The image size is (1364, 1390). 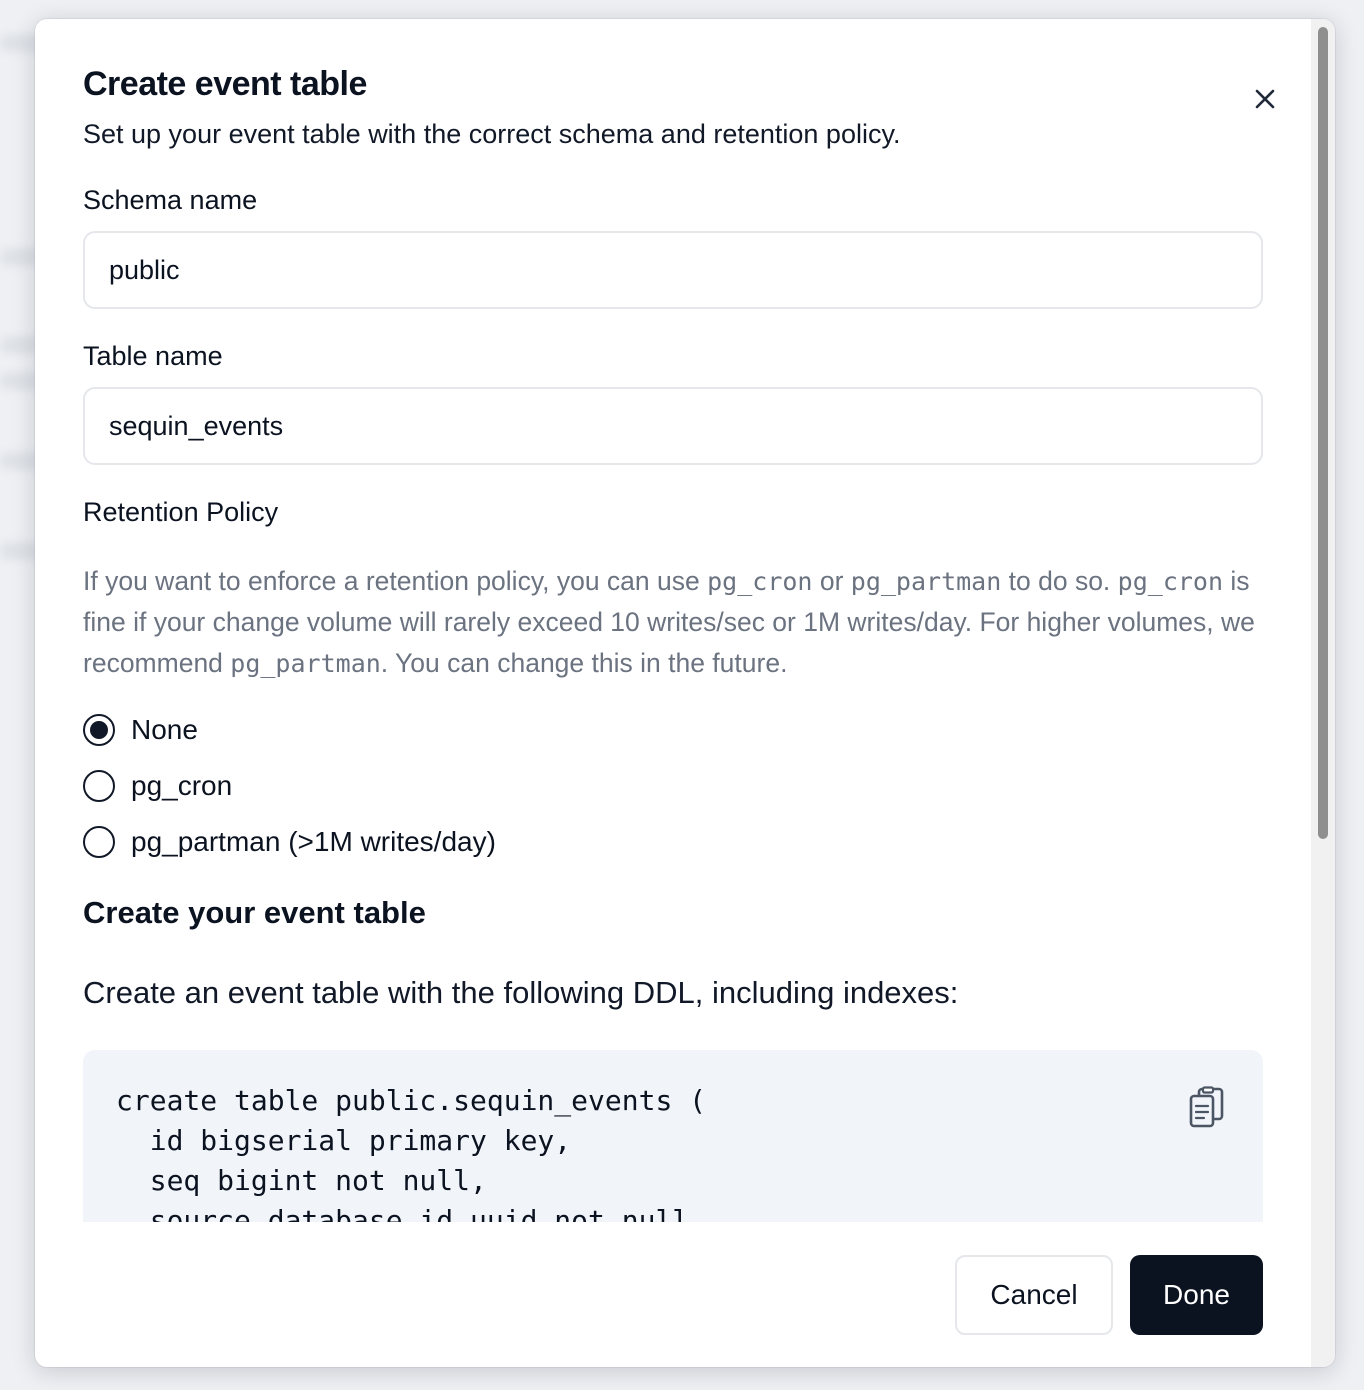 What do you see at coordinates (170, 200) in the screenshot?
I see `schema-name-label: Schema name` at bounding box center [170, 200].